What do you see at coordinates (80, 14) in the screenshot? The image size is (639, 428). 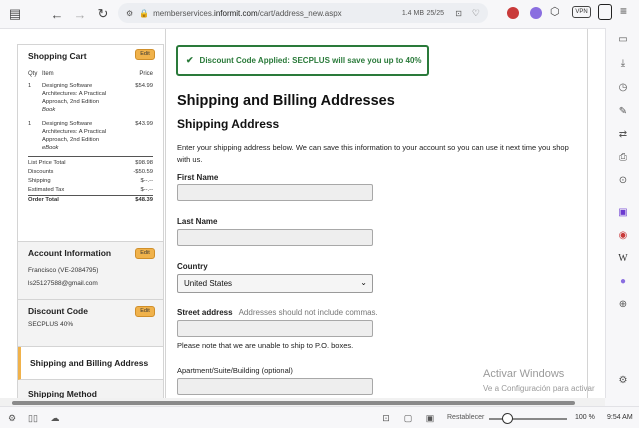 I see `forward-icon: →` at bounding box center [80, 14].